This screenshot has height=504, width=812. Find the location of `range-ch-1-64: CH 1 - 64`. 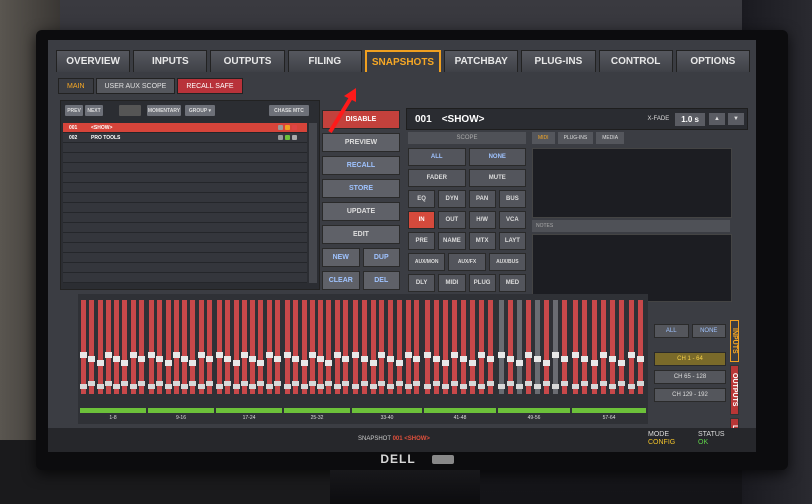

range-ch-1-64: CH 1 - 64 is located at coordinates (690, 359).